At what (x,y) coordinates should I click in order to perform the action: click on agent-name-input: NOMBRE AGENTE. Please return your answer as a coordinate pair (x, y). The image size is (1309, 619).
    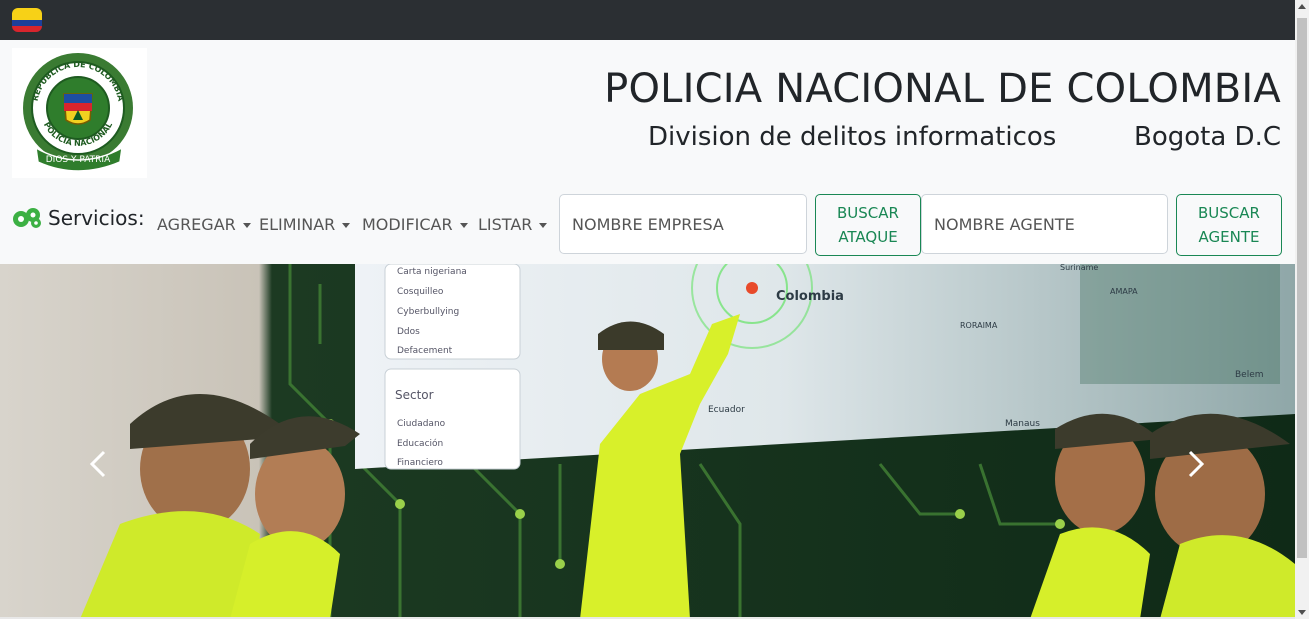
    Looking at the image, I should click on (1044, 224).